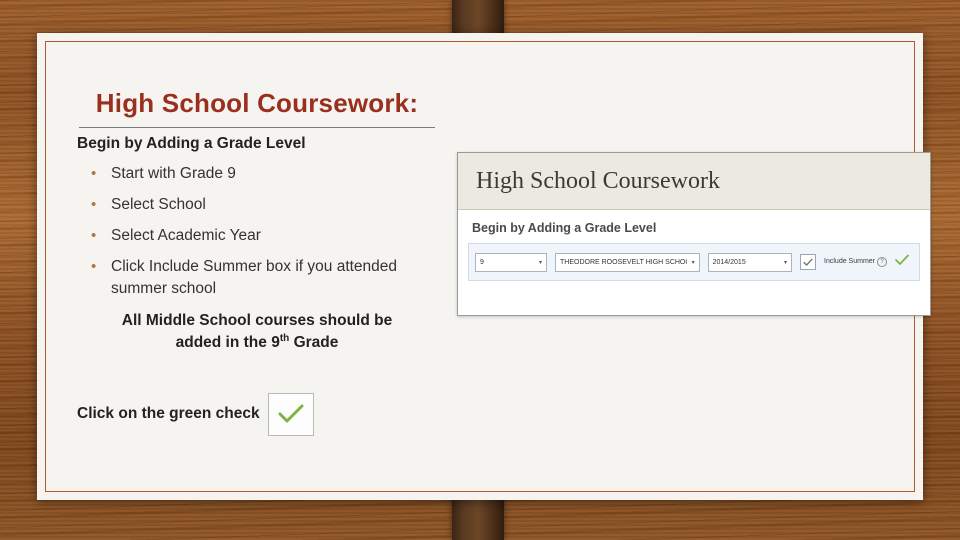 The width and height of the screenshot is (960, 540). Describe the element at coordinates (314, 343) in the screenshot. I see `note-line-2-post: Grade` at that location.